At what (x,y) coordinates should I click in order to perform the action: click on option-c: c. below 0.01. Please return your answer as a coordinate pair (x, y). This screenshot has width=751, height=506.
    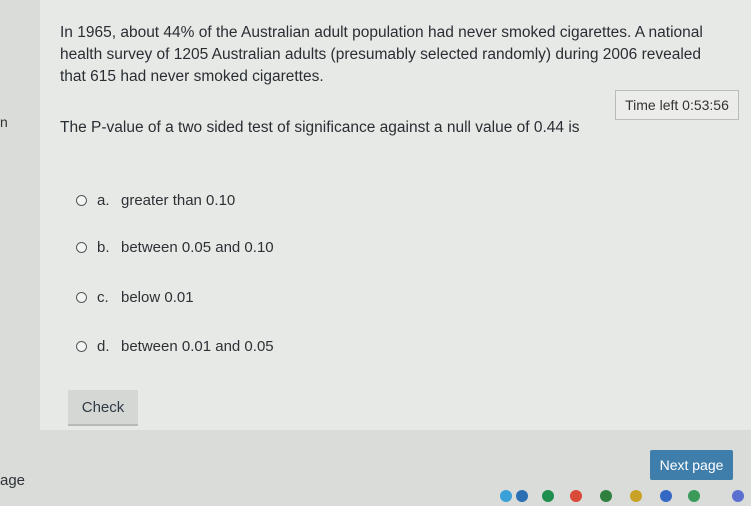
    Looking at the image, I should click on (135, 297).